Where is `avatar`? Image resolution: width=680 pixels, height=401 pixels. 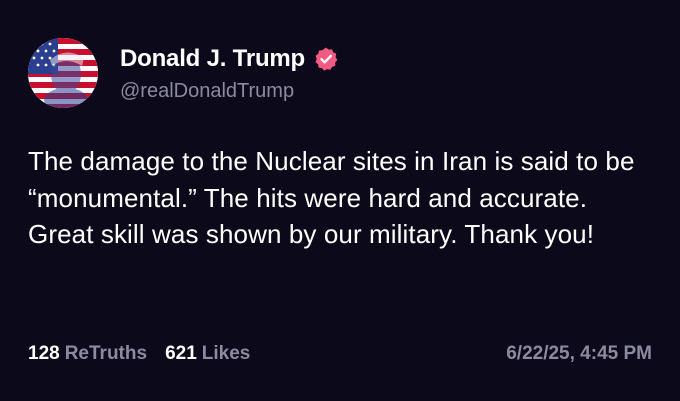
avatar is located at coordinates (63, 73).